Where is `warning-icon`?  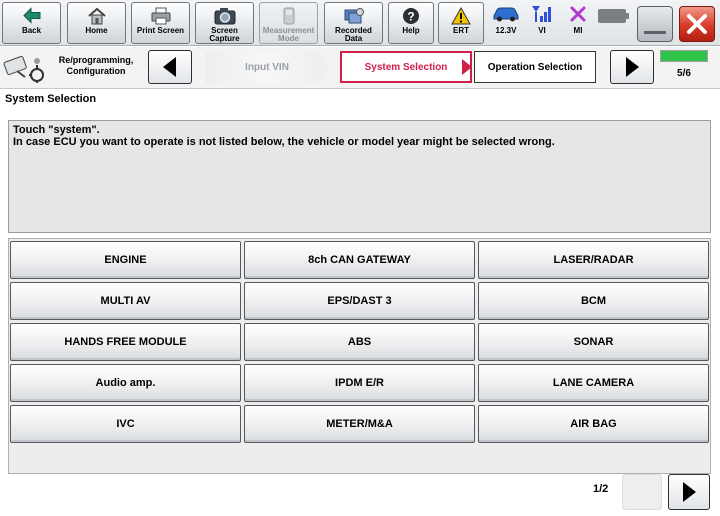
warning-icon is located at coordinates (461, 15).